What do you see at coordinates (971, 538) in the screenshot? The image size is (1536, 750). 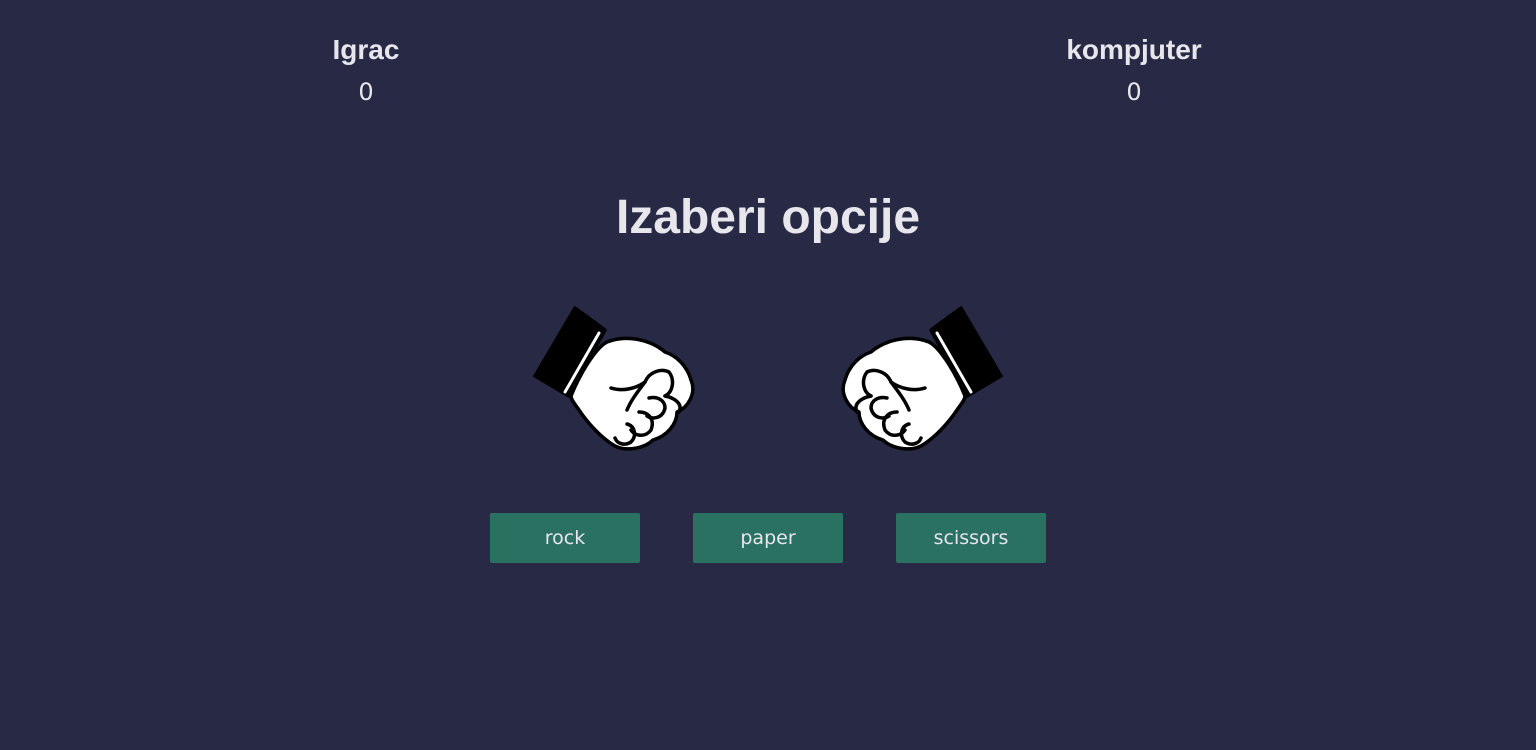 I see `scissors-button: scissors` at bounding box center [971, 538].